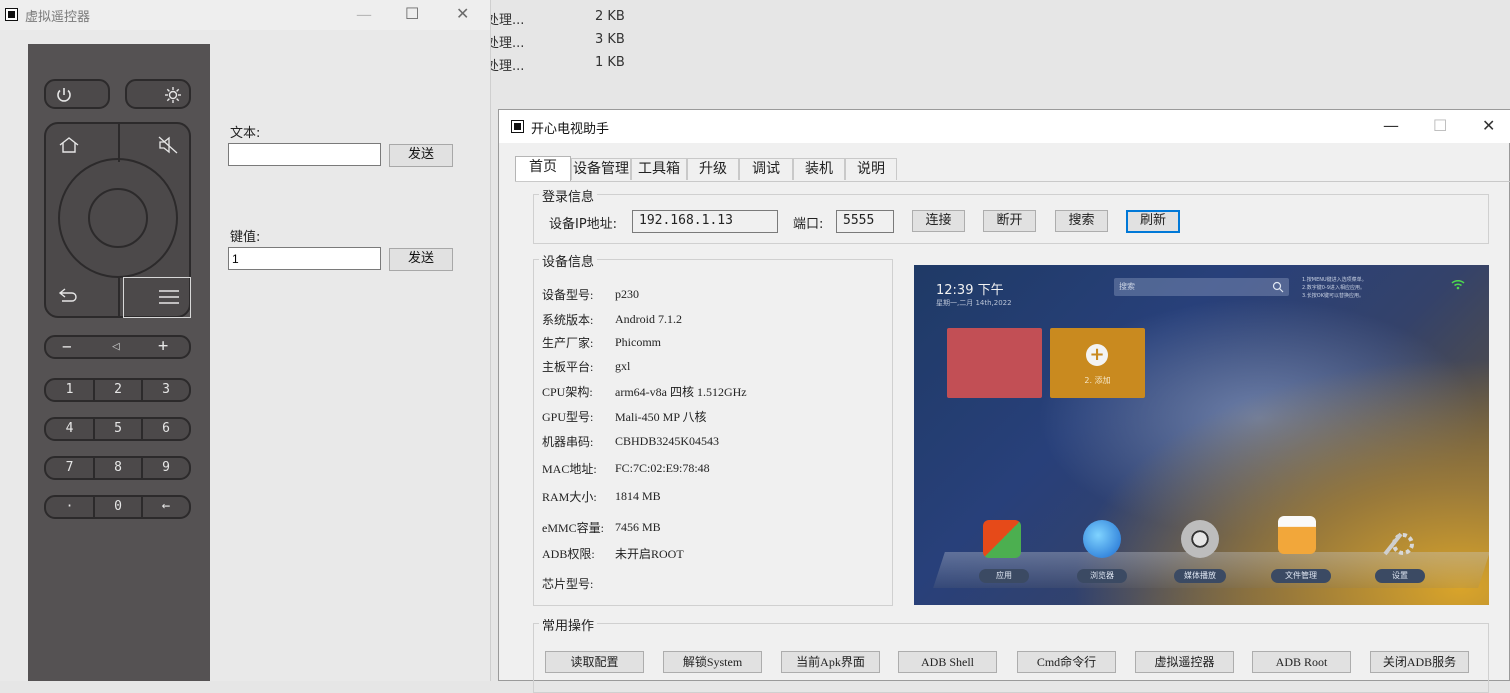  I want to click on tab-home: 首页, so click(543, 169).